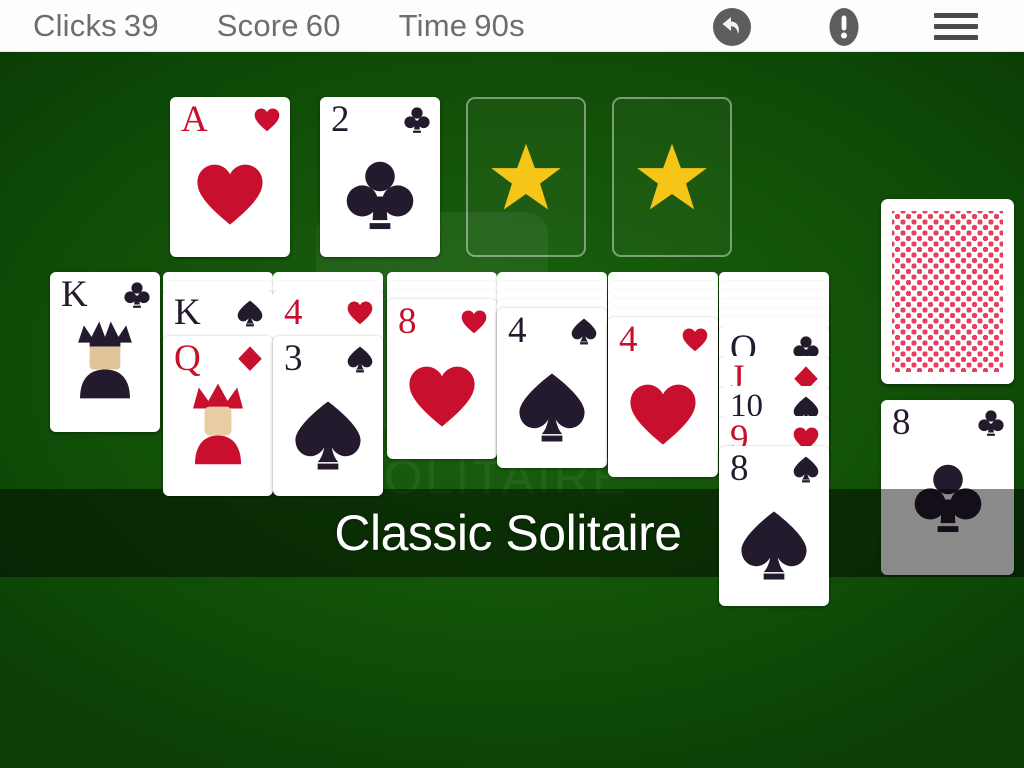  I want to click on hint-exclamation-icon, so click(844, 27).